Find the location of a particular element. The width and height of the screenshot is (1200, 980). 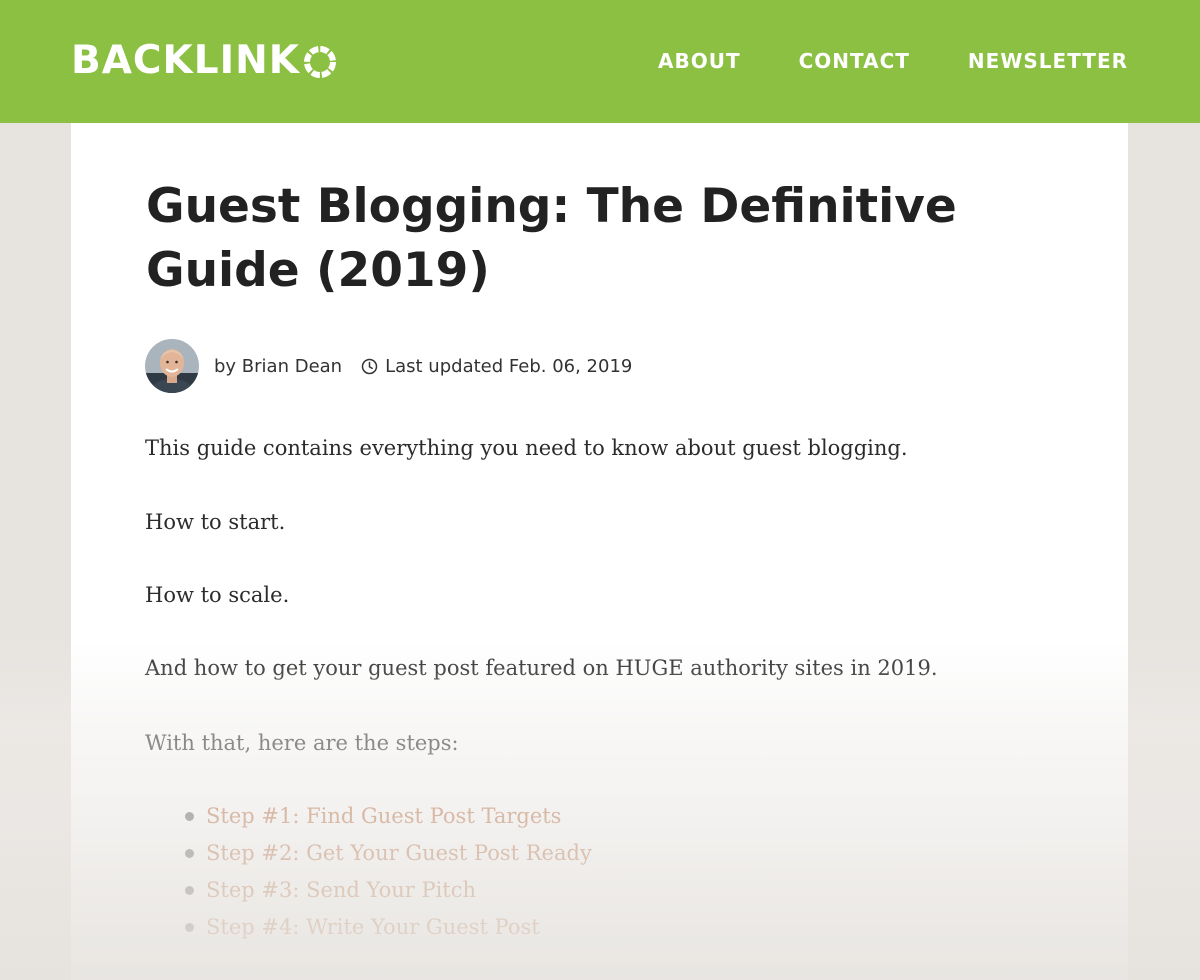

clock-icon is located at coordinates (369, 366).